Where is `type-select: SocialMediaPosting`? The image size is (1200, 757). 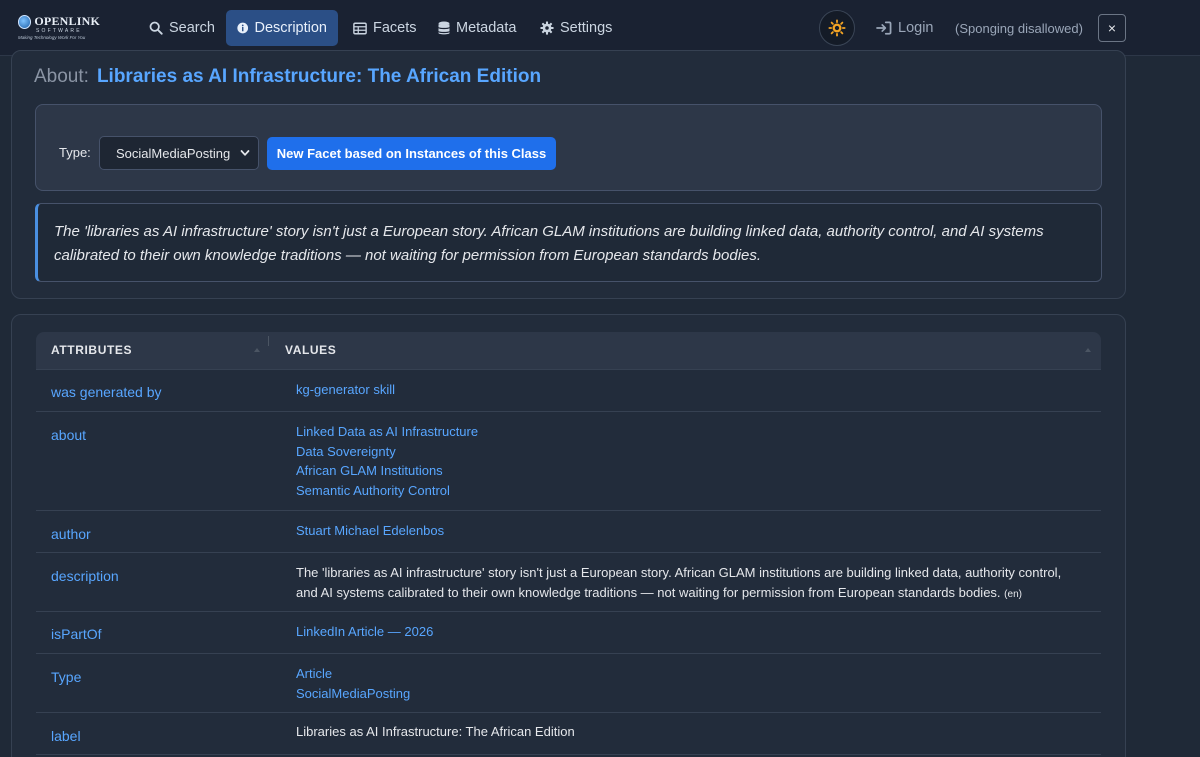
type-select: SocialMediaPosting is located at coordinates (179, 153).